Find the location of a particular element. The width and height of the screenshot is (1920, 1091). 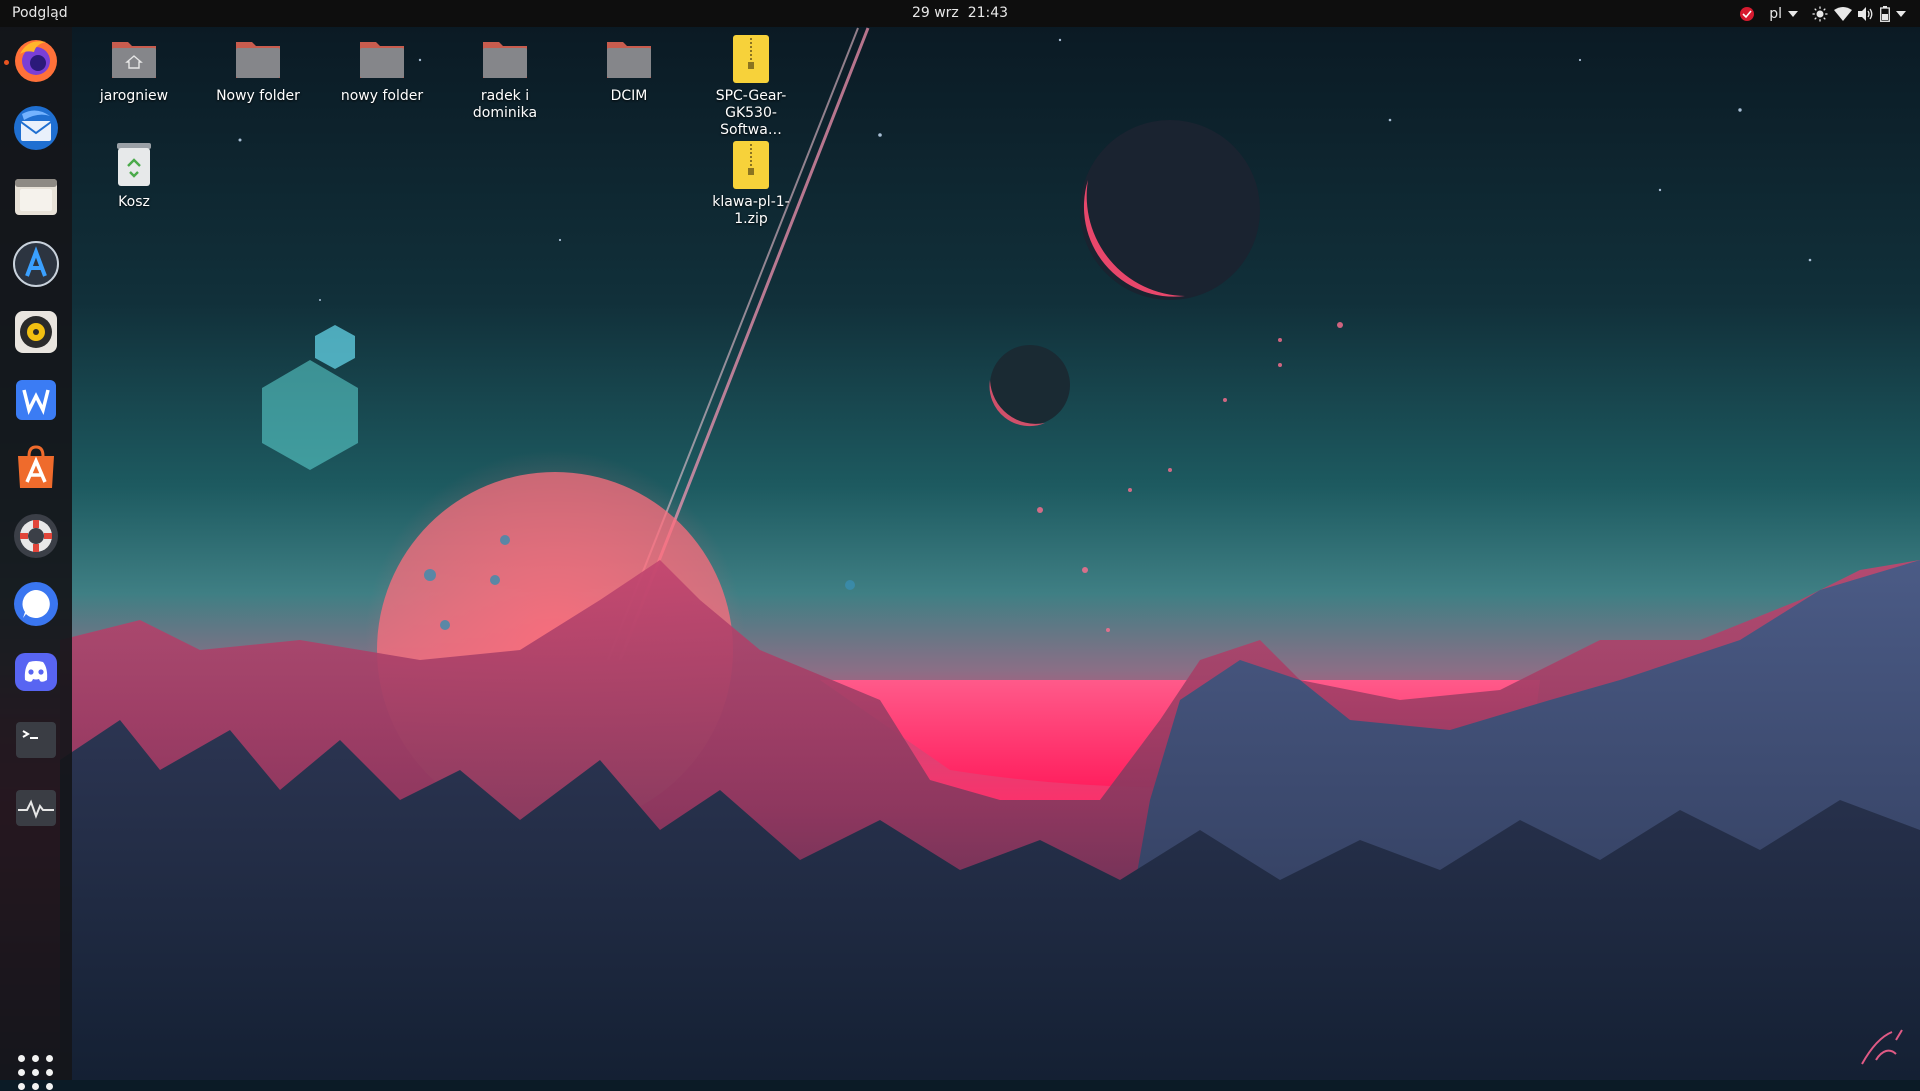

dock-item-terminal is located at coordinates (36, 740).